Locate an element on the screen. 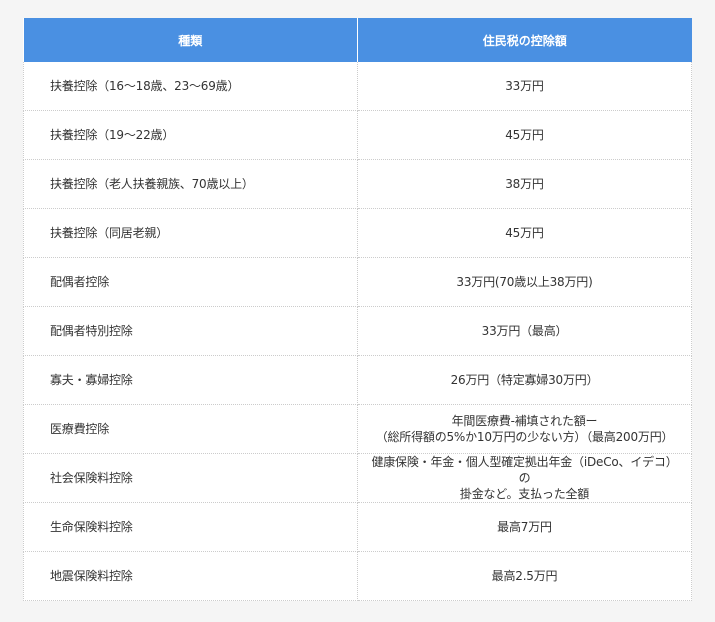 This screenshot has height=622, width=715. header-type: 種類 is located at coordinates (190, 40).